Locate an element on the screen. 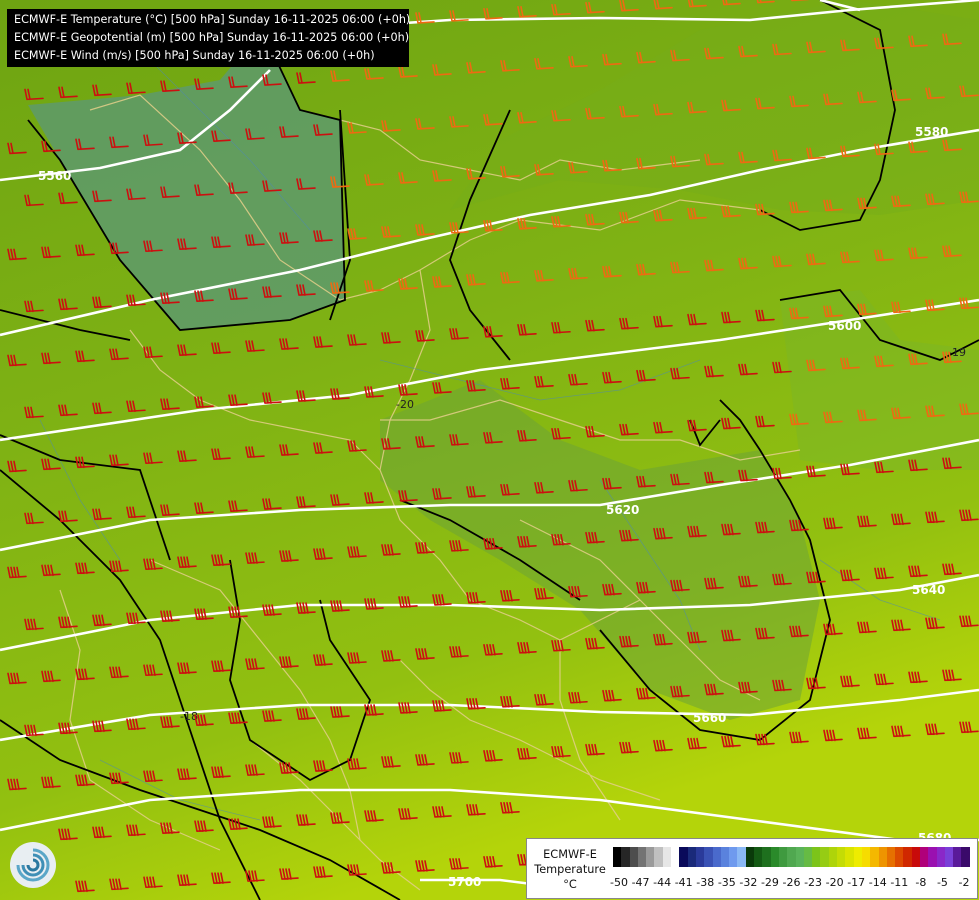 This screenshot has width=979, height=900. contour-label: -20 is located at coordinates (405, 404).